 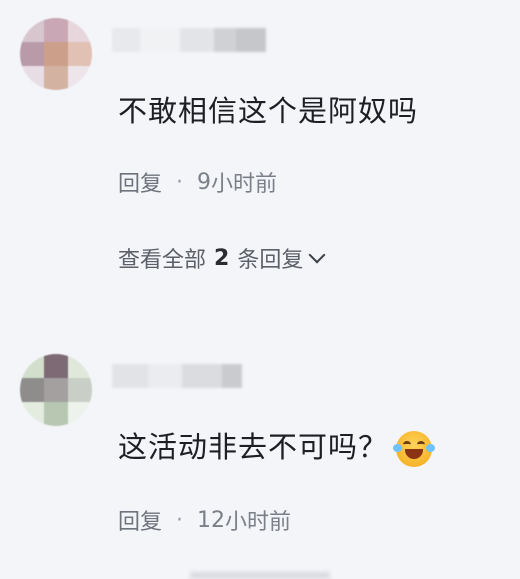 I want to click on comment-meta: 回复 · 12 小时前, so click(x=204, y=520).